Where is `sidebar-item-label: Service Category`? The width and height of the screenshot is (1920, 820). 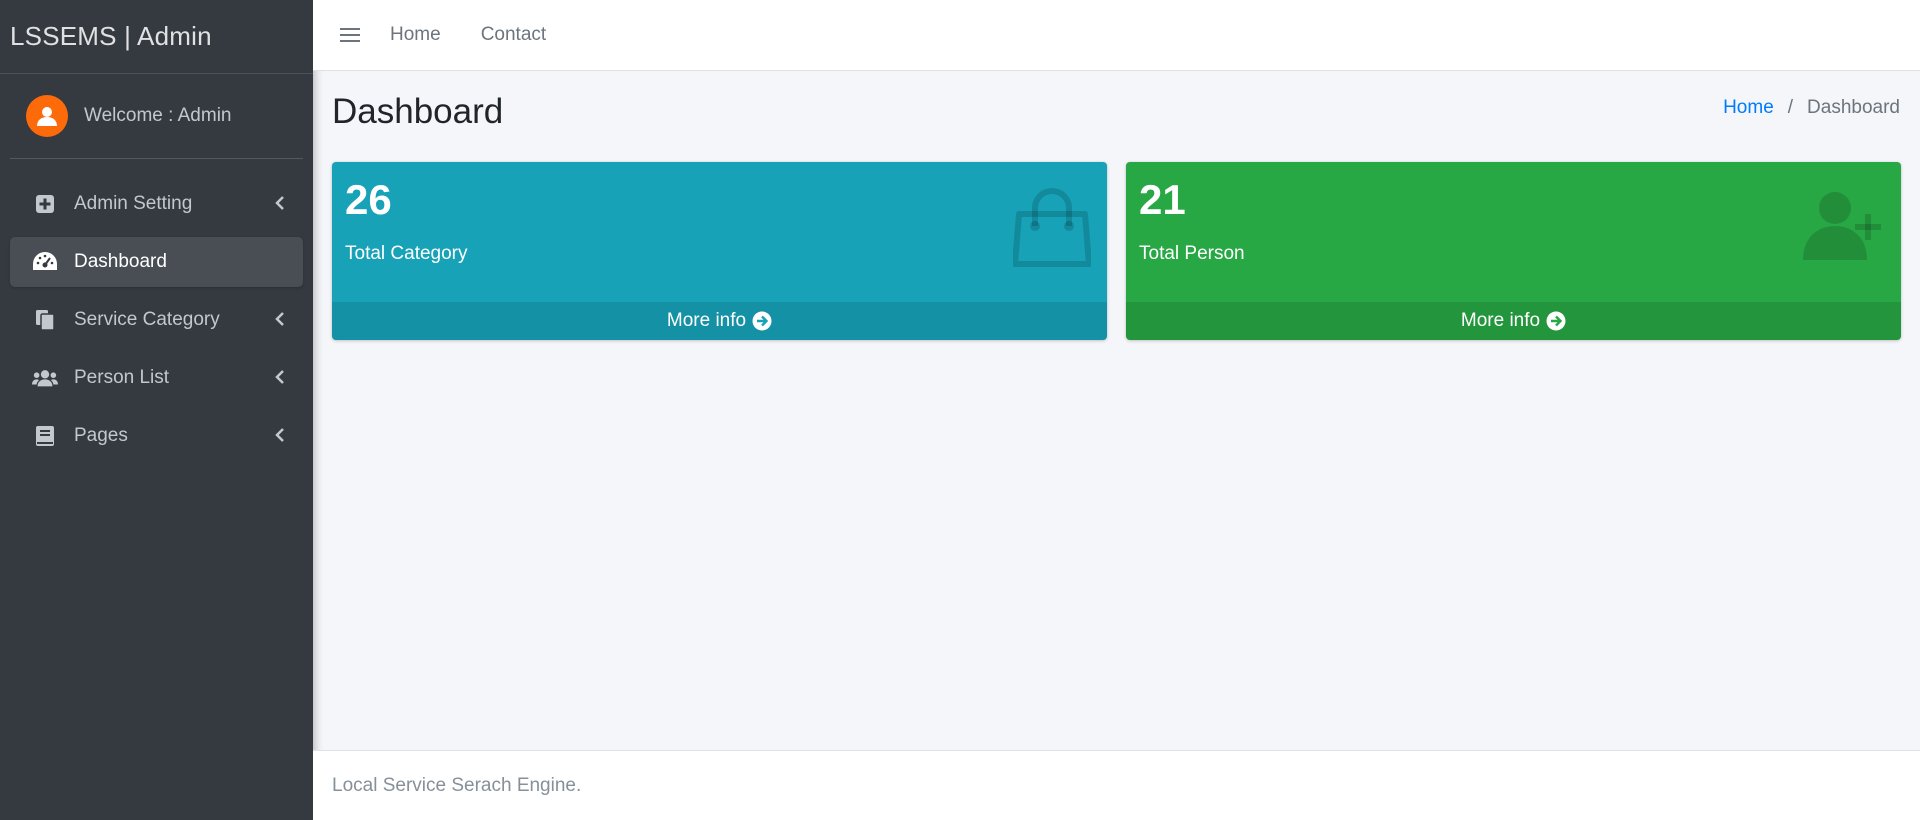 sidebar-item-label: Service Category is located at coordinates (147, 319).